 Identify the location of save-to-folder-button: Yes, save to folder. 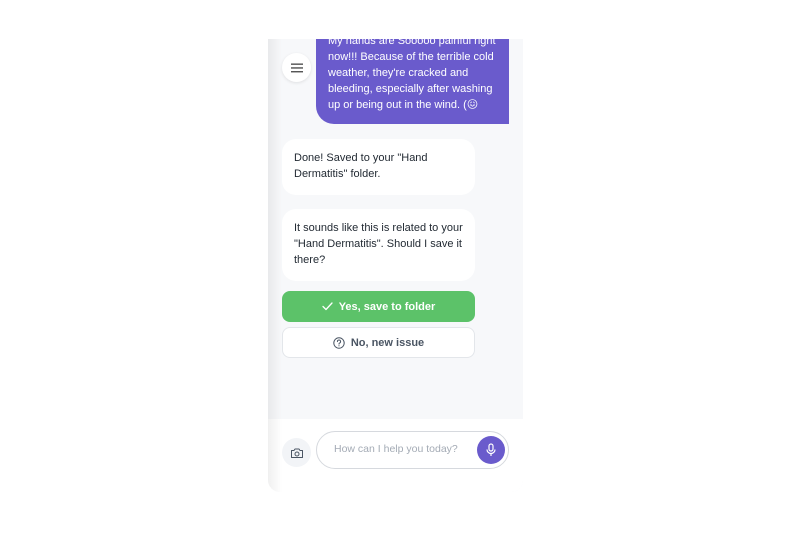
(378, 306).